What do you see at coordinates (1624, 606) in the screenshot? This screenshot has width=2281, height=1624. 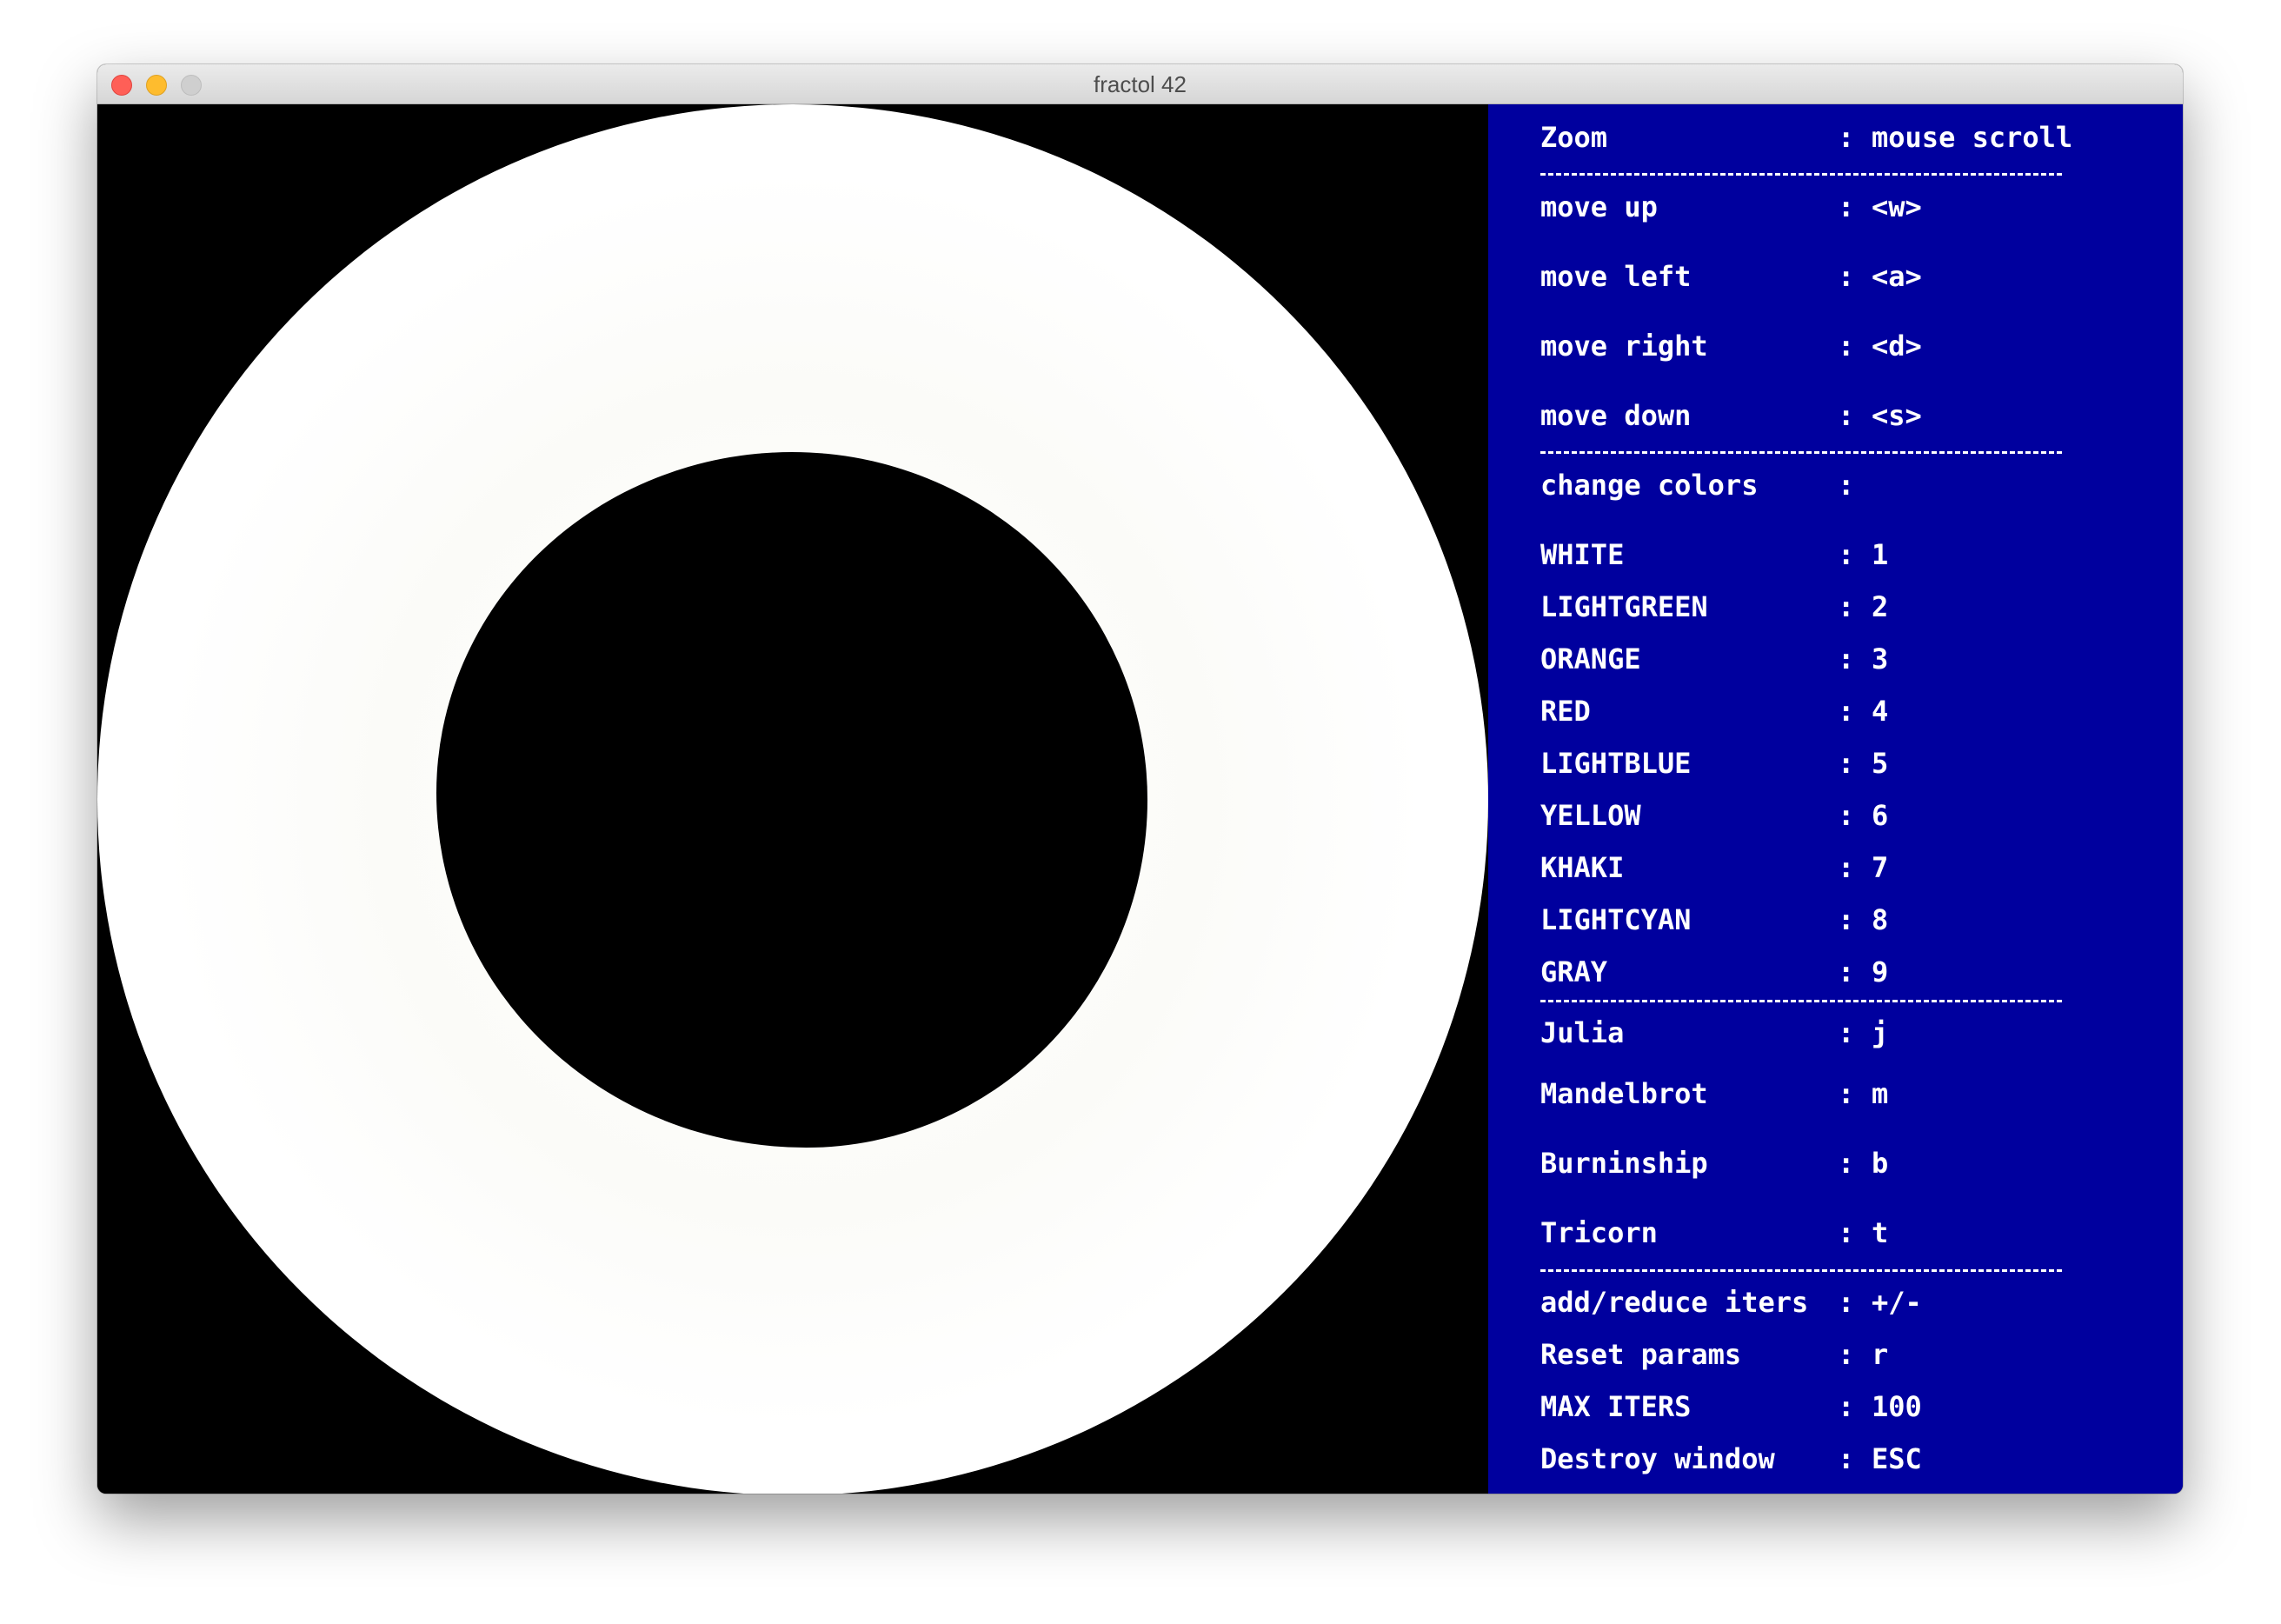 I see `help-key-label: LIGHTGREEN` at bounding box center [1624, 606].